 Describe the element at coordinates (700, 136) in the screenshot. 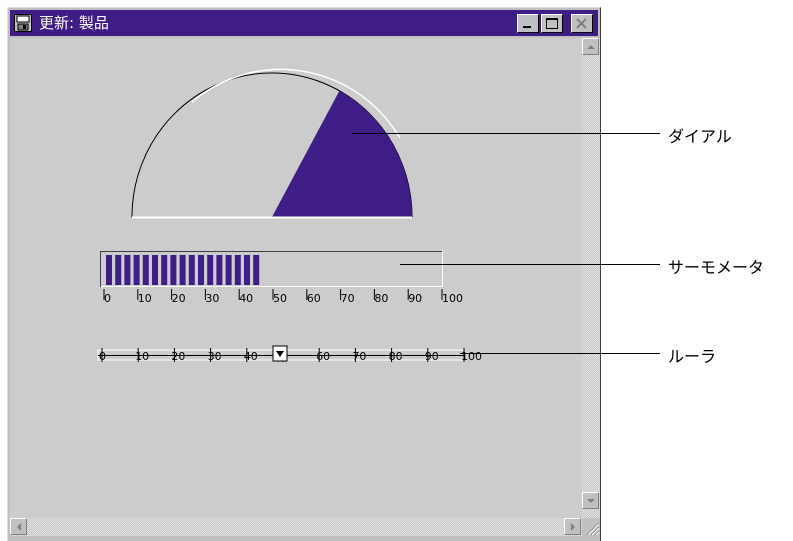

I see `dial-callout-label: ダイアル` at that location.